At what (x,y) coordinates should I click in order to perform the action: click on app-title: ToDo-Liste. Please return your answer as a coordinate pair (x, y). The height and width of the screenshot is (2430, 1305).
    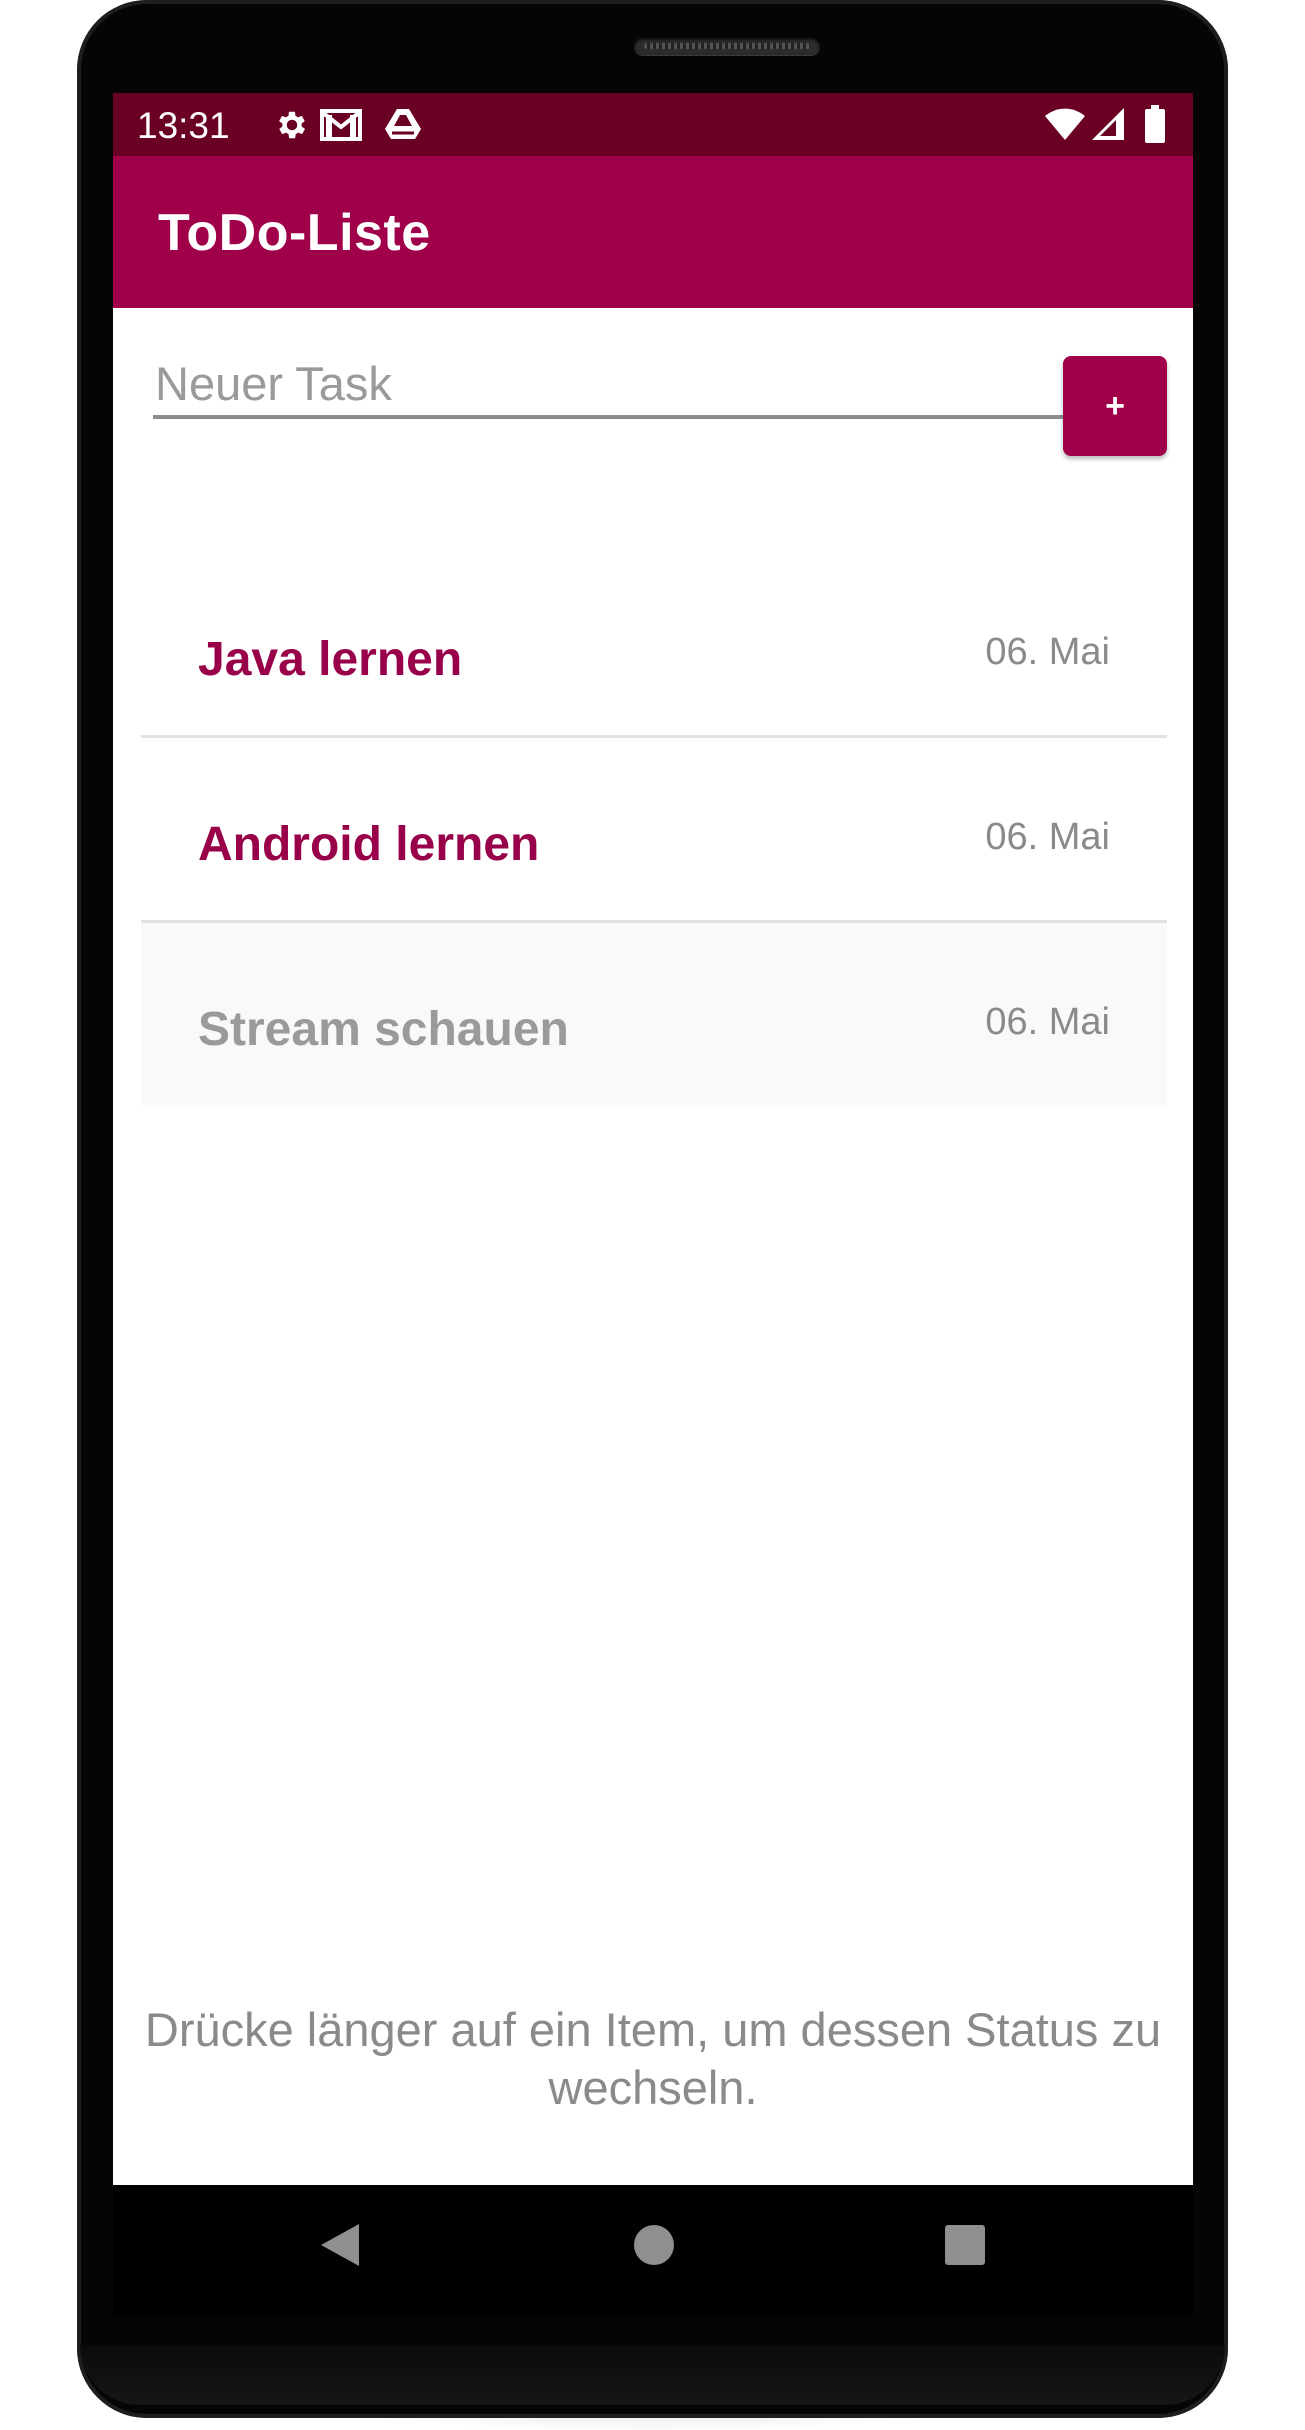
    Looking at the image, I should click on (294, 233).